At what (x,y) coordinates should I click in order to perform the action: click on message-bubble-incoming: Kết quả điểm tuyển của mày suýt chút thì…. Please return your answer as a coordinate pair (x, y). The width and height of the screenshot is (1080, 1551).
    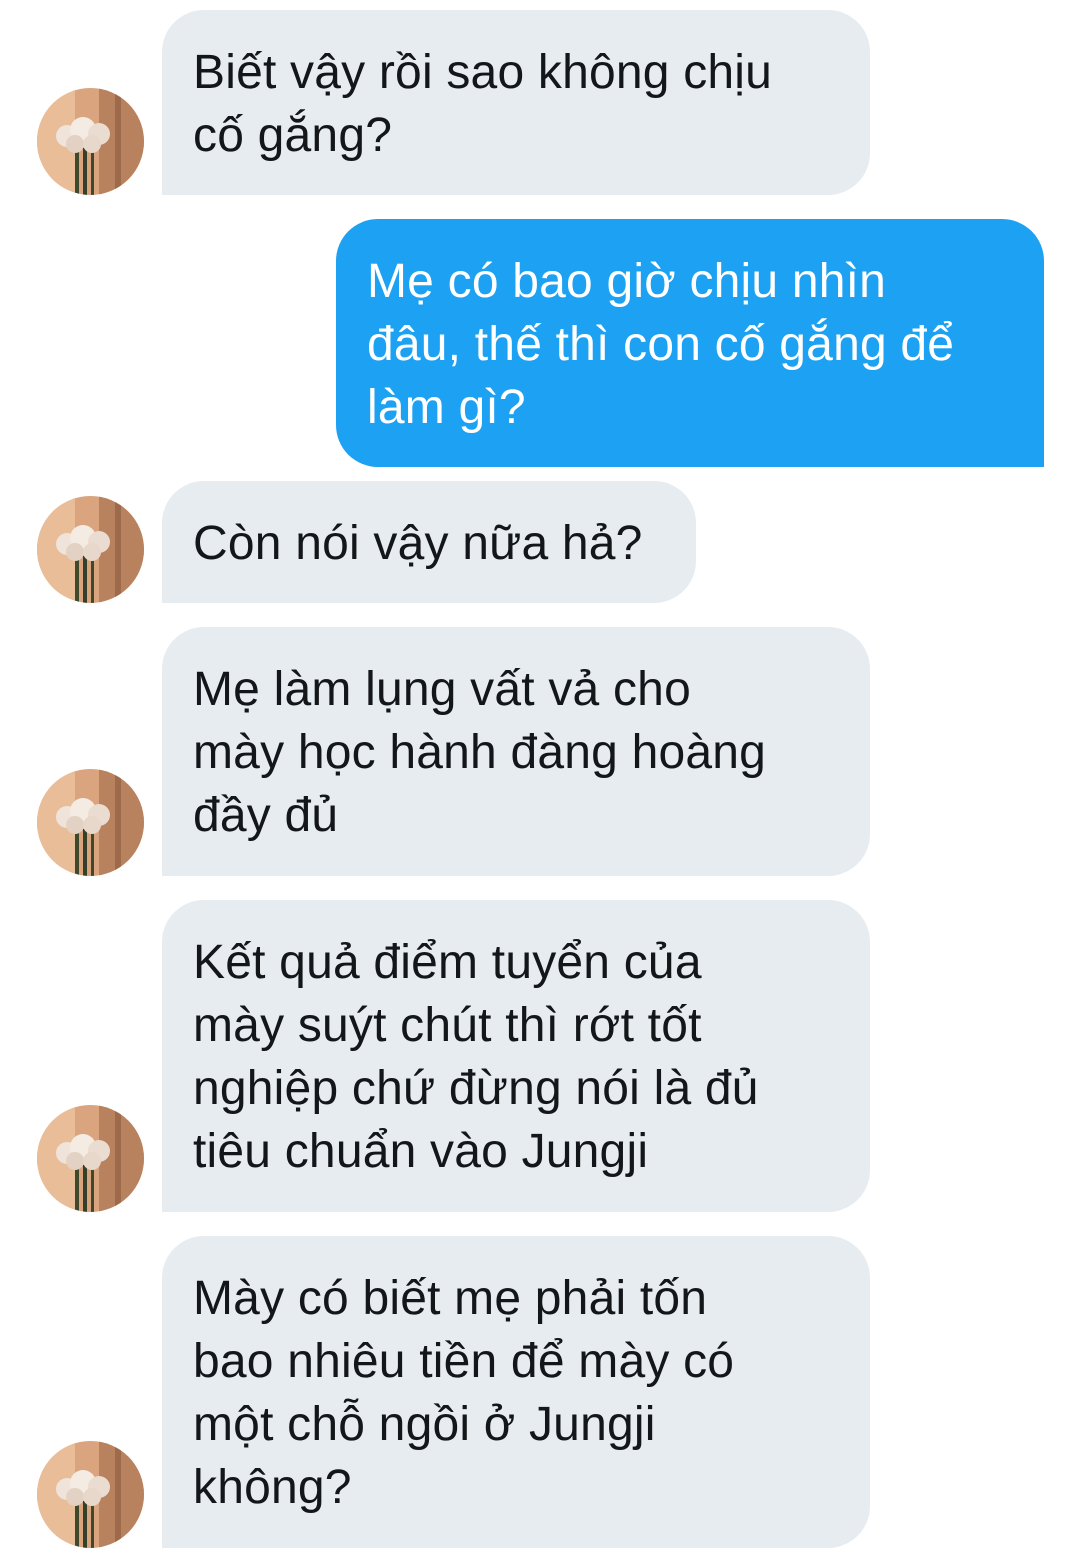
    Looking at the image, I should click on (516, 1056).